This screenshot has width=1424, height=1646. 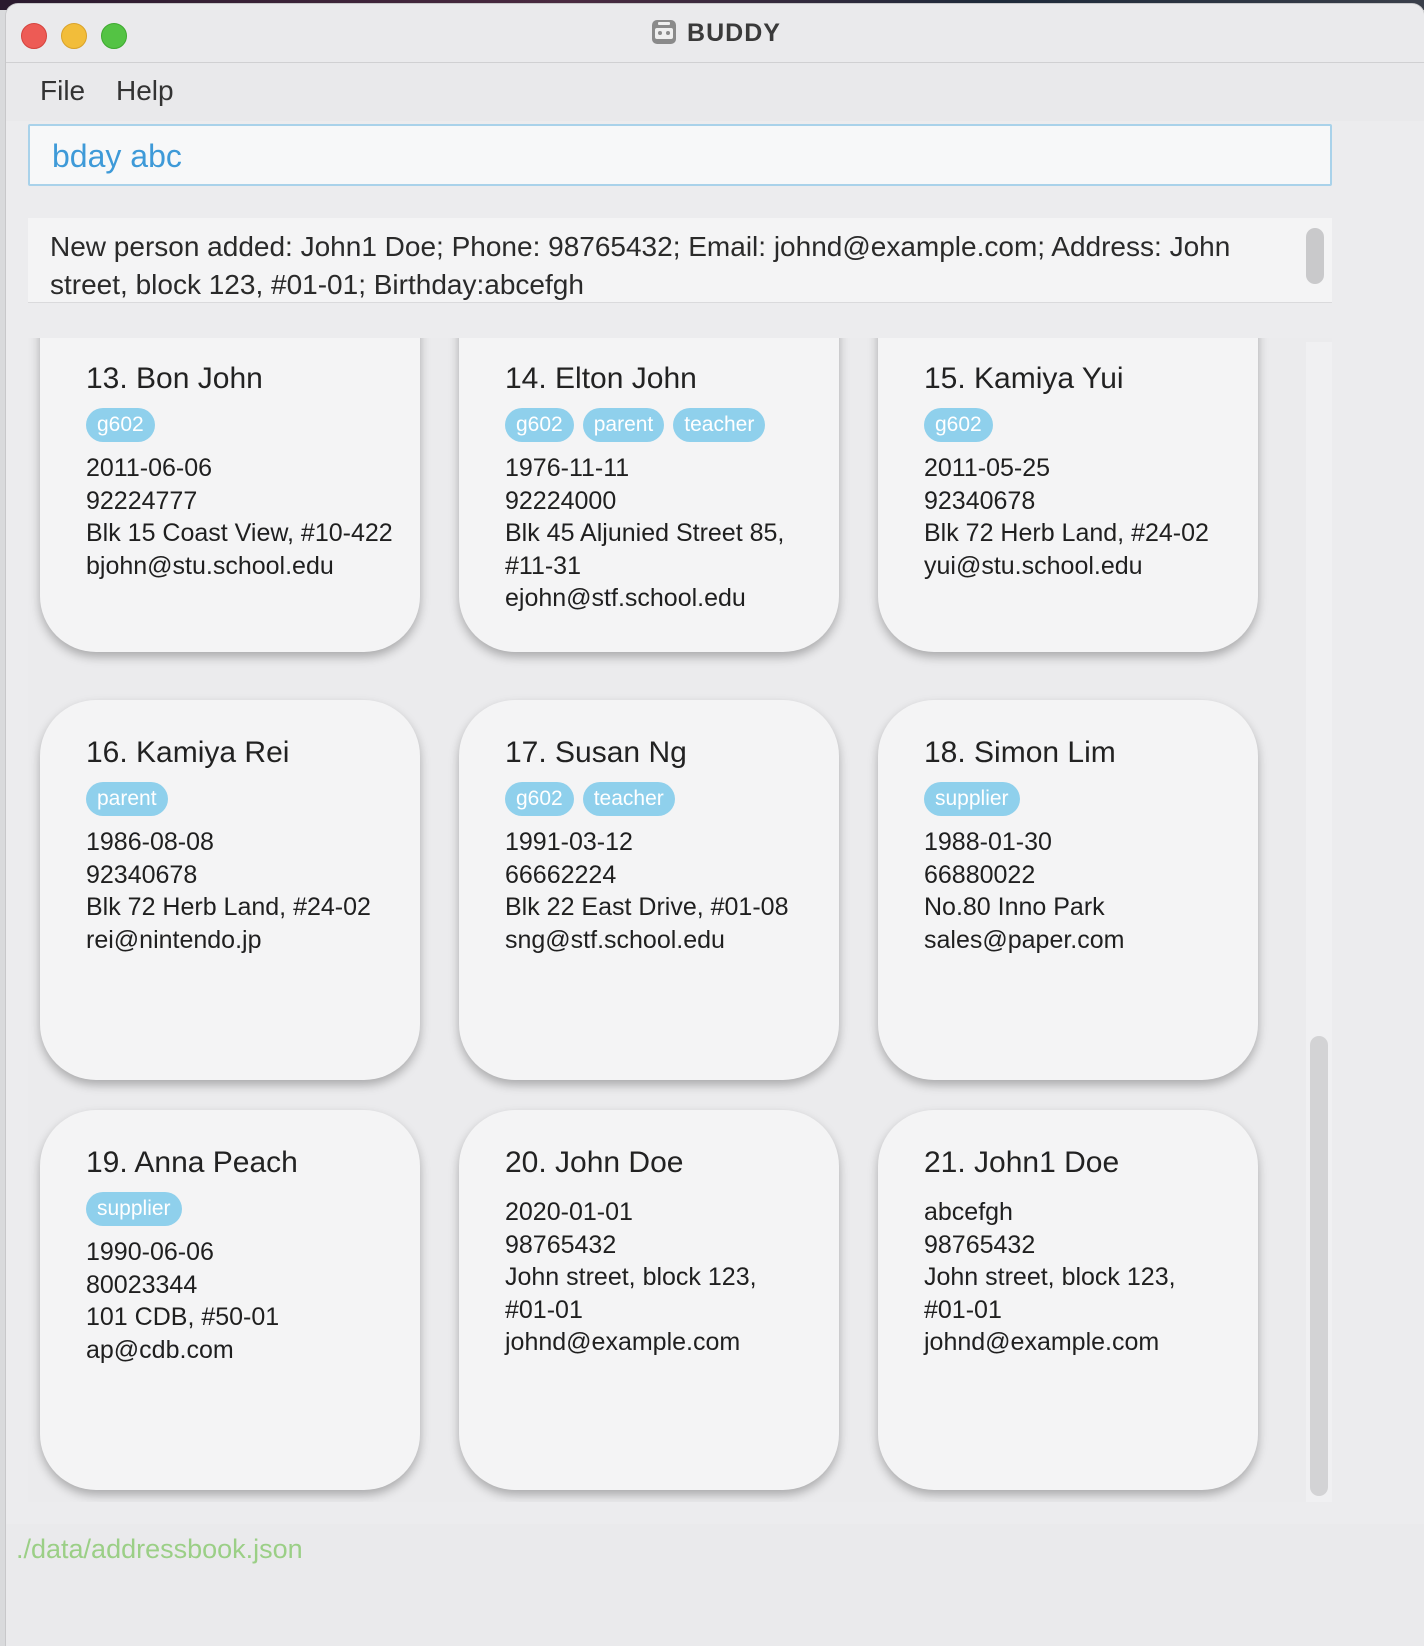 I want to click on person-detail: 1990-06-06, so click(x=150, y=1252).